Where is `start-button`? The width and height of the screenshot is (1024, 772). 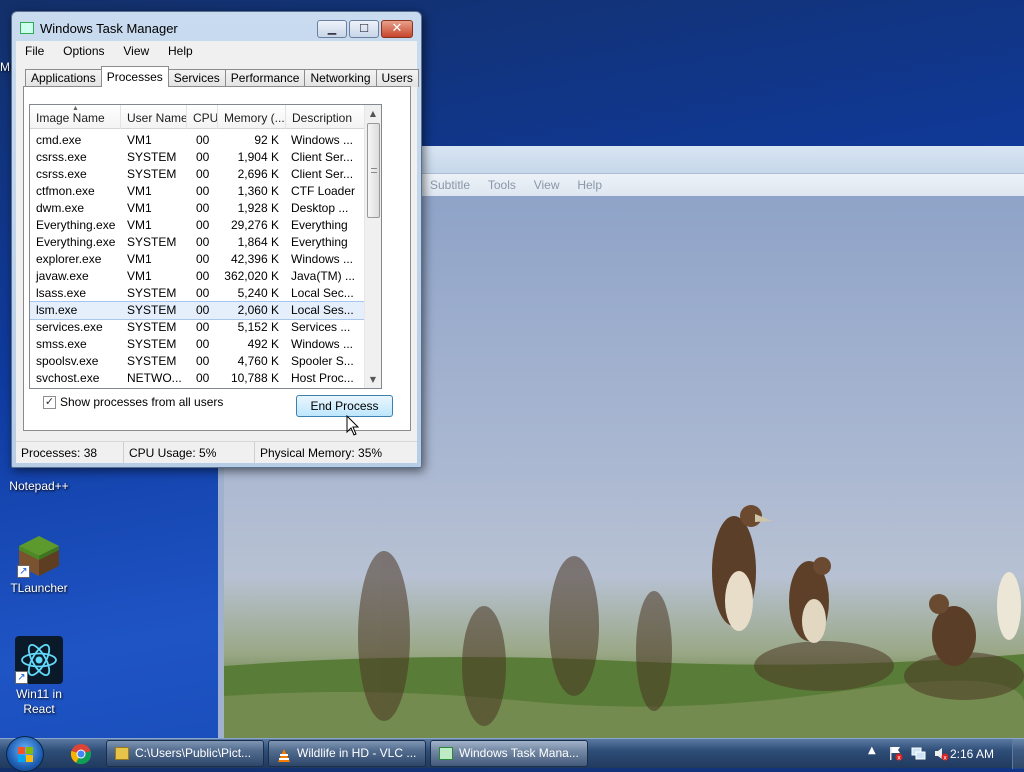 start-button is located at coordinates (25, 754).